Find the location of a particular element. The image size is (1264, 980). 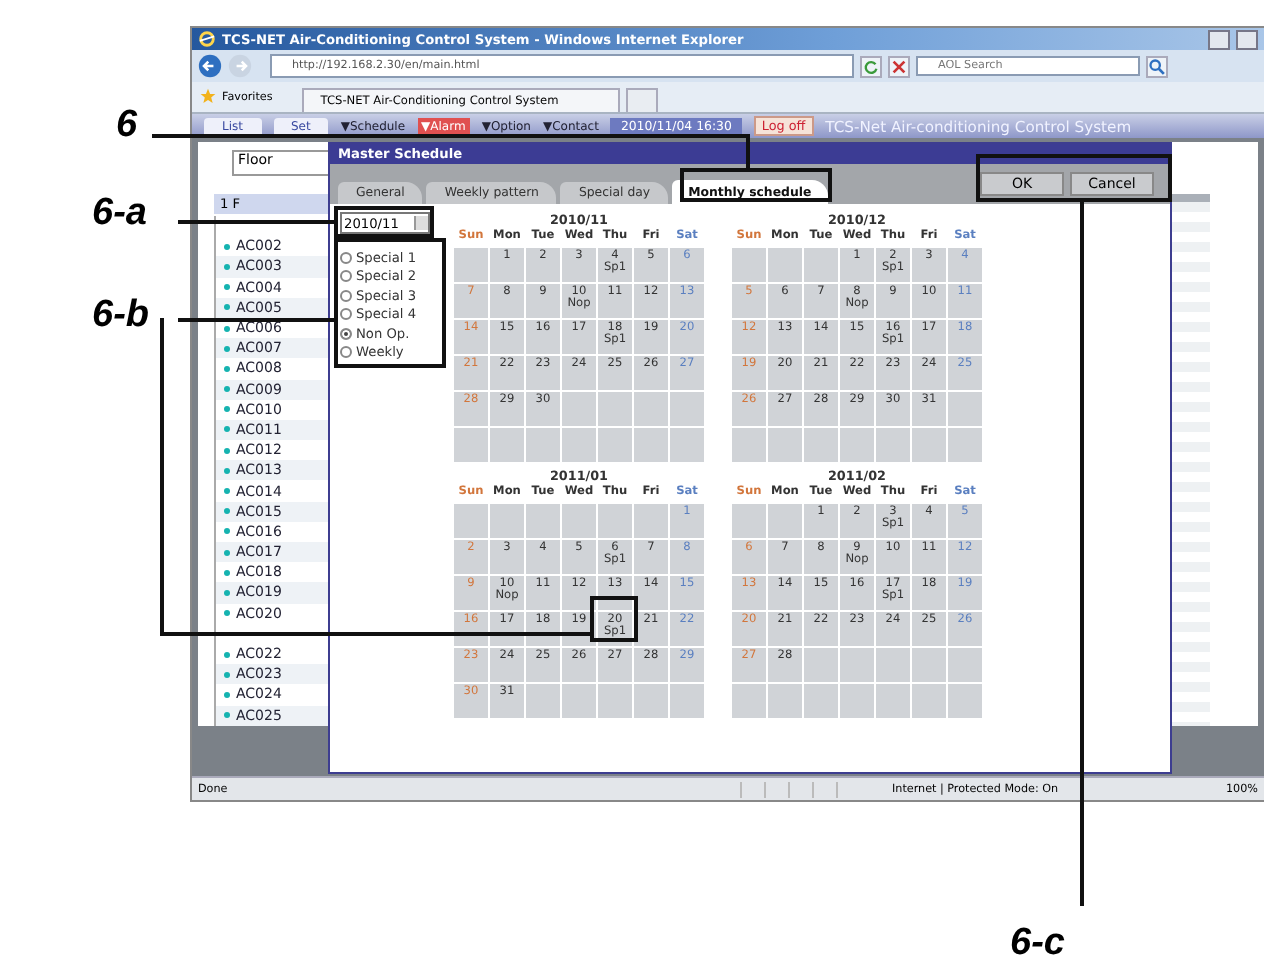

callout-label: 6 is located at coordinates (127, 125).